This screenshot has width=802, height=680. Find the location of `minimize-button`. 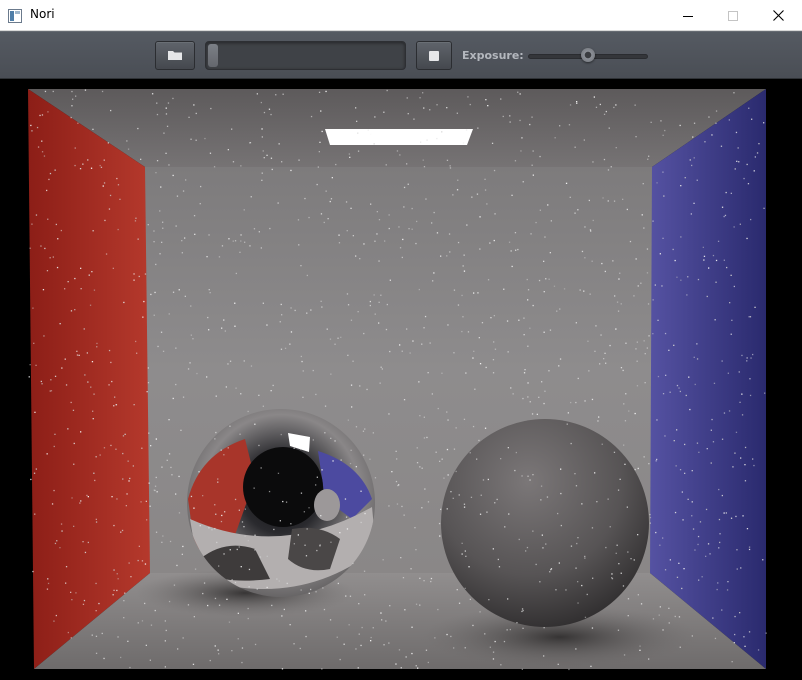

minimize-button is located at coordinates (688, 15).